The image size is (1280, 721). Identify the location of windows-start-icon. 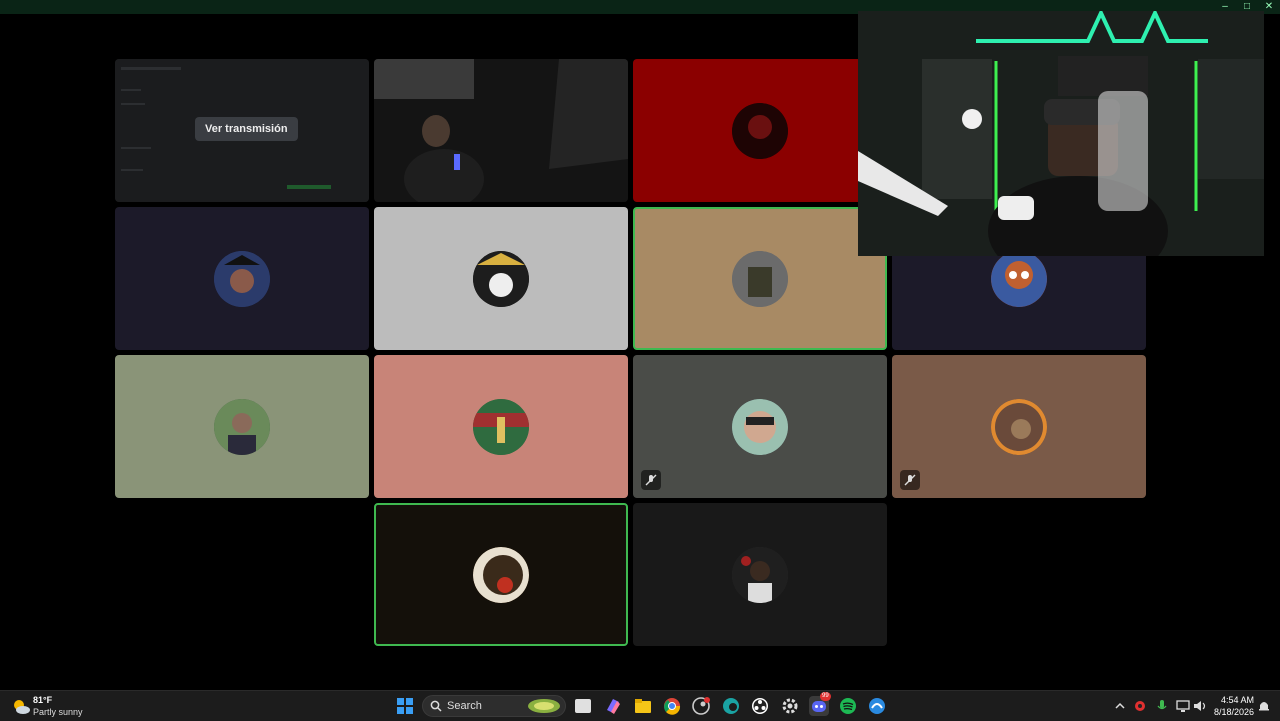
(405, 706).